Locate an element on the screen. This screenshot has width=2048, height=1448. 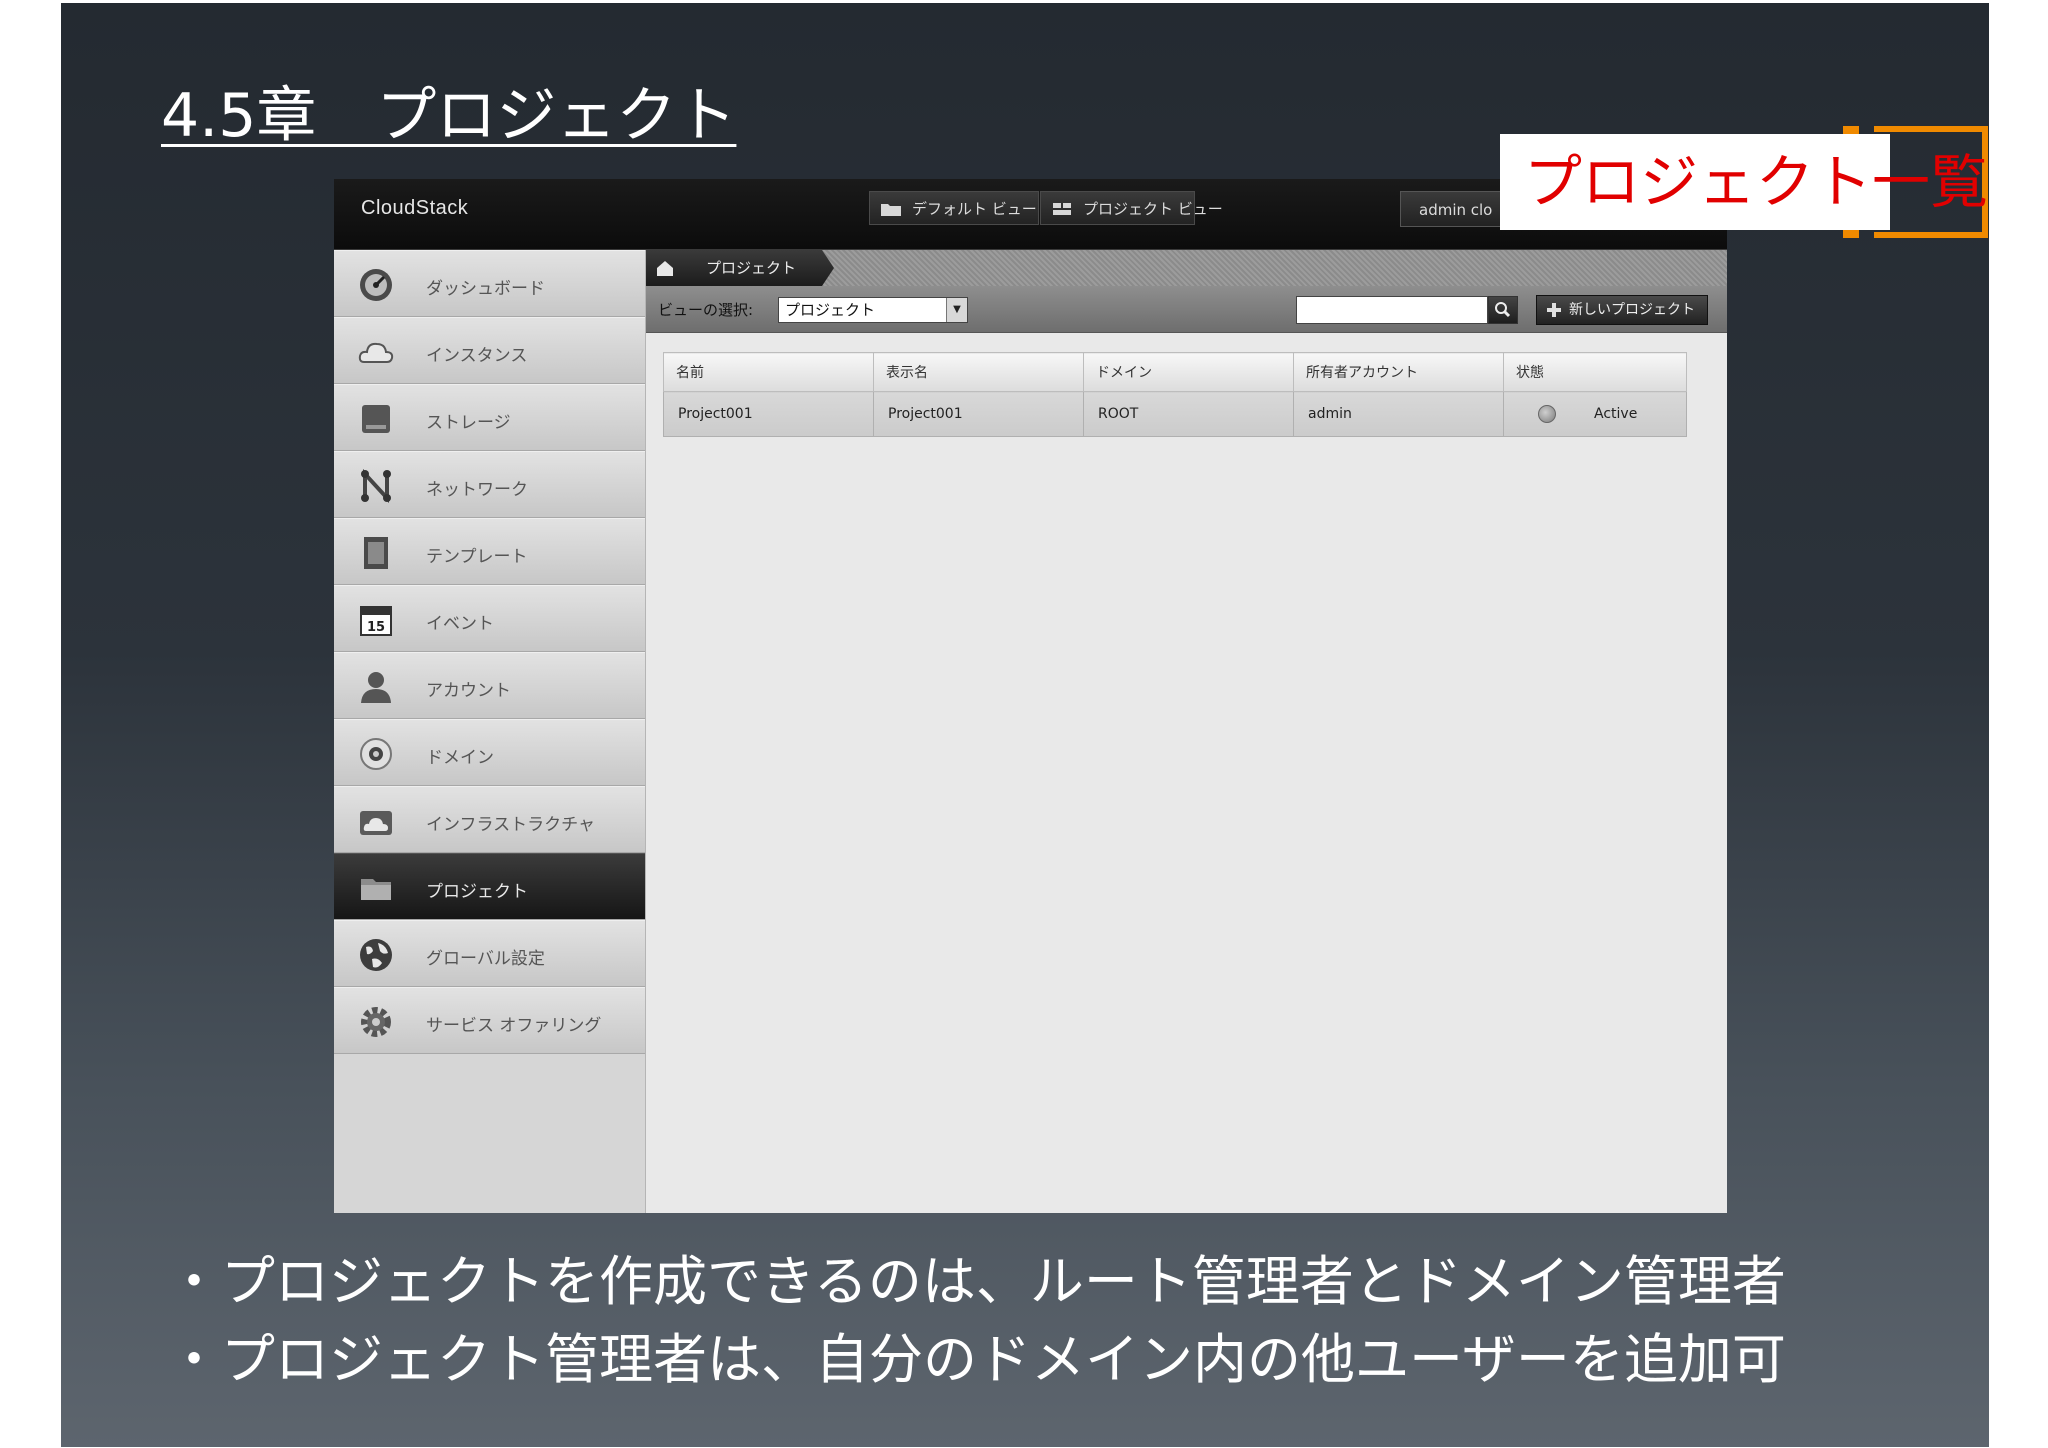
sidebar-item-label: インスタンス is located at coordinates (477, 356).